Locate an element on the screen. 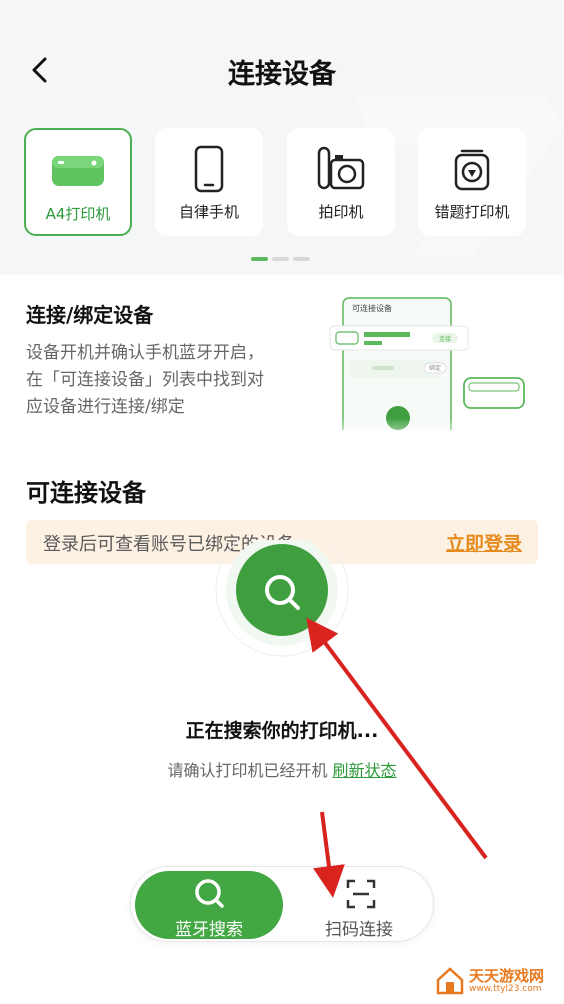  category-phone: 自律手机 is located at coordinates (209, 182).